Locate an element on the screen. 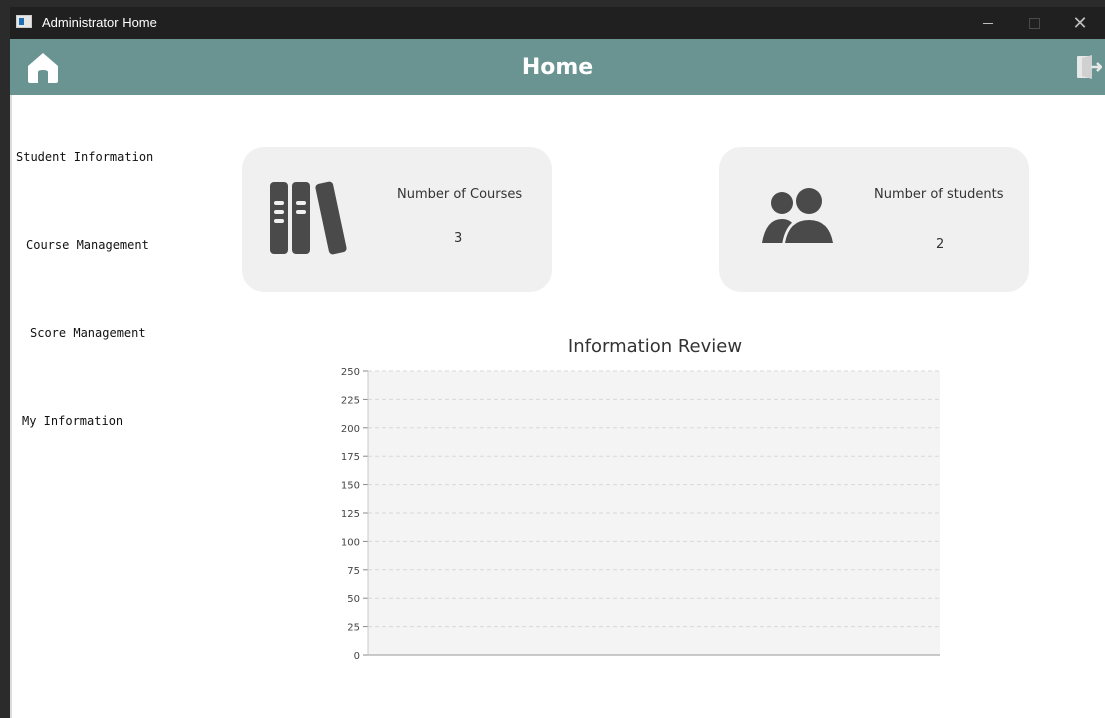  app-icon is located at coordinates (24, 21).